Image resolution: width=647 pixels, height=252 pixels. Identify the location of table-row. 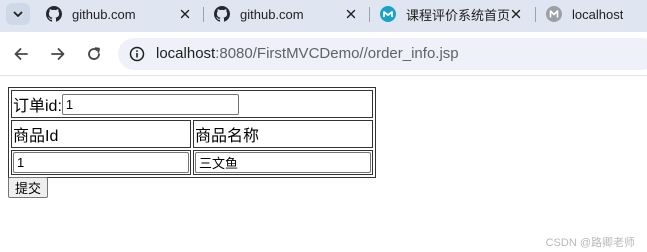
(192, 162).